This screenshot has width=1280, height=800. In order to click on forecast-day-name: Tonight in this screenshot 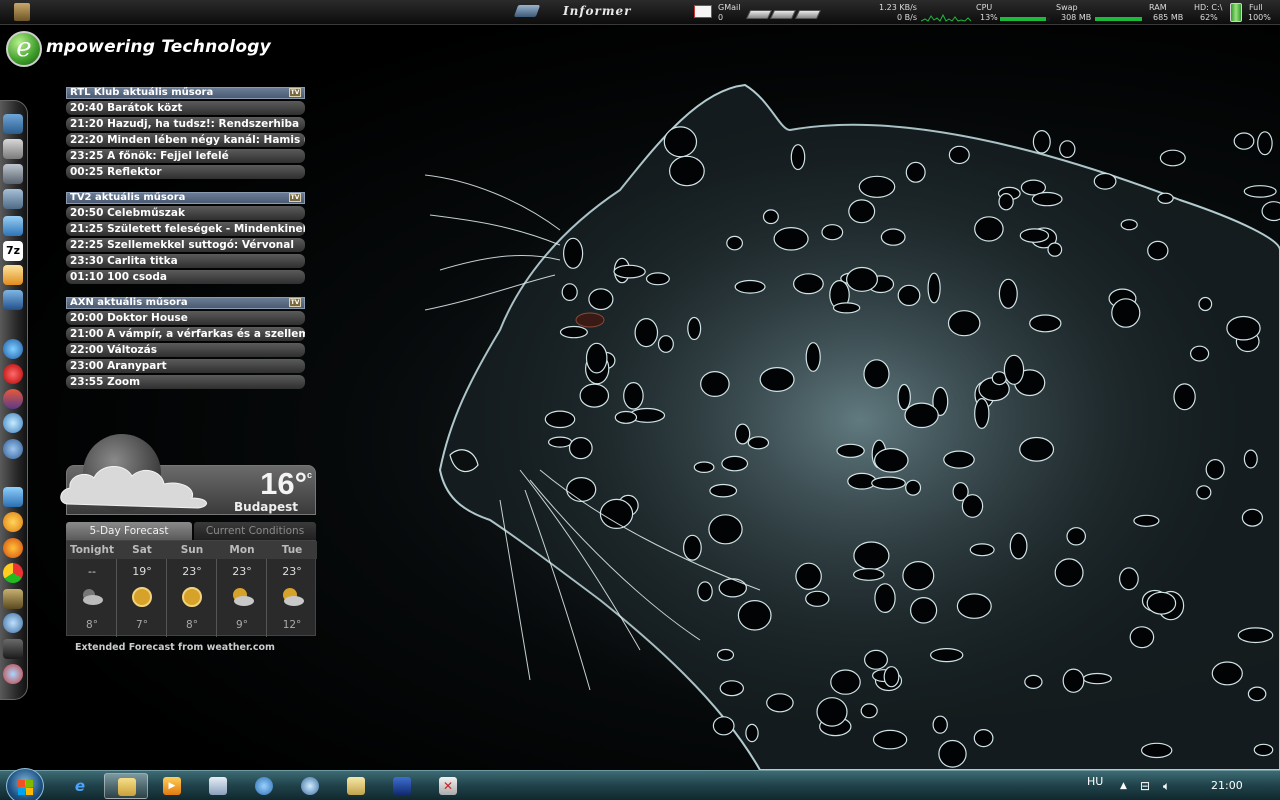, I will do `click(92, 550)`.